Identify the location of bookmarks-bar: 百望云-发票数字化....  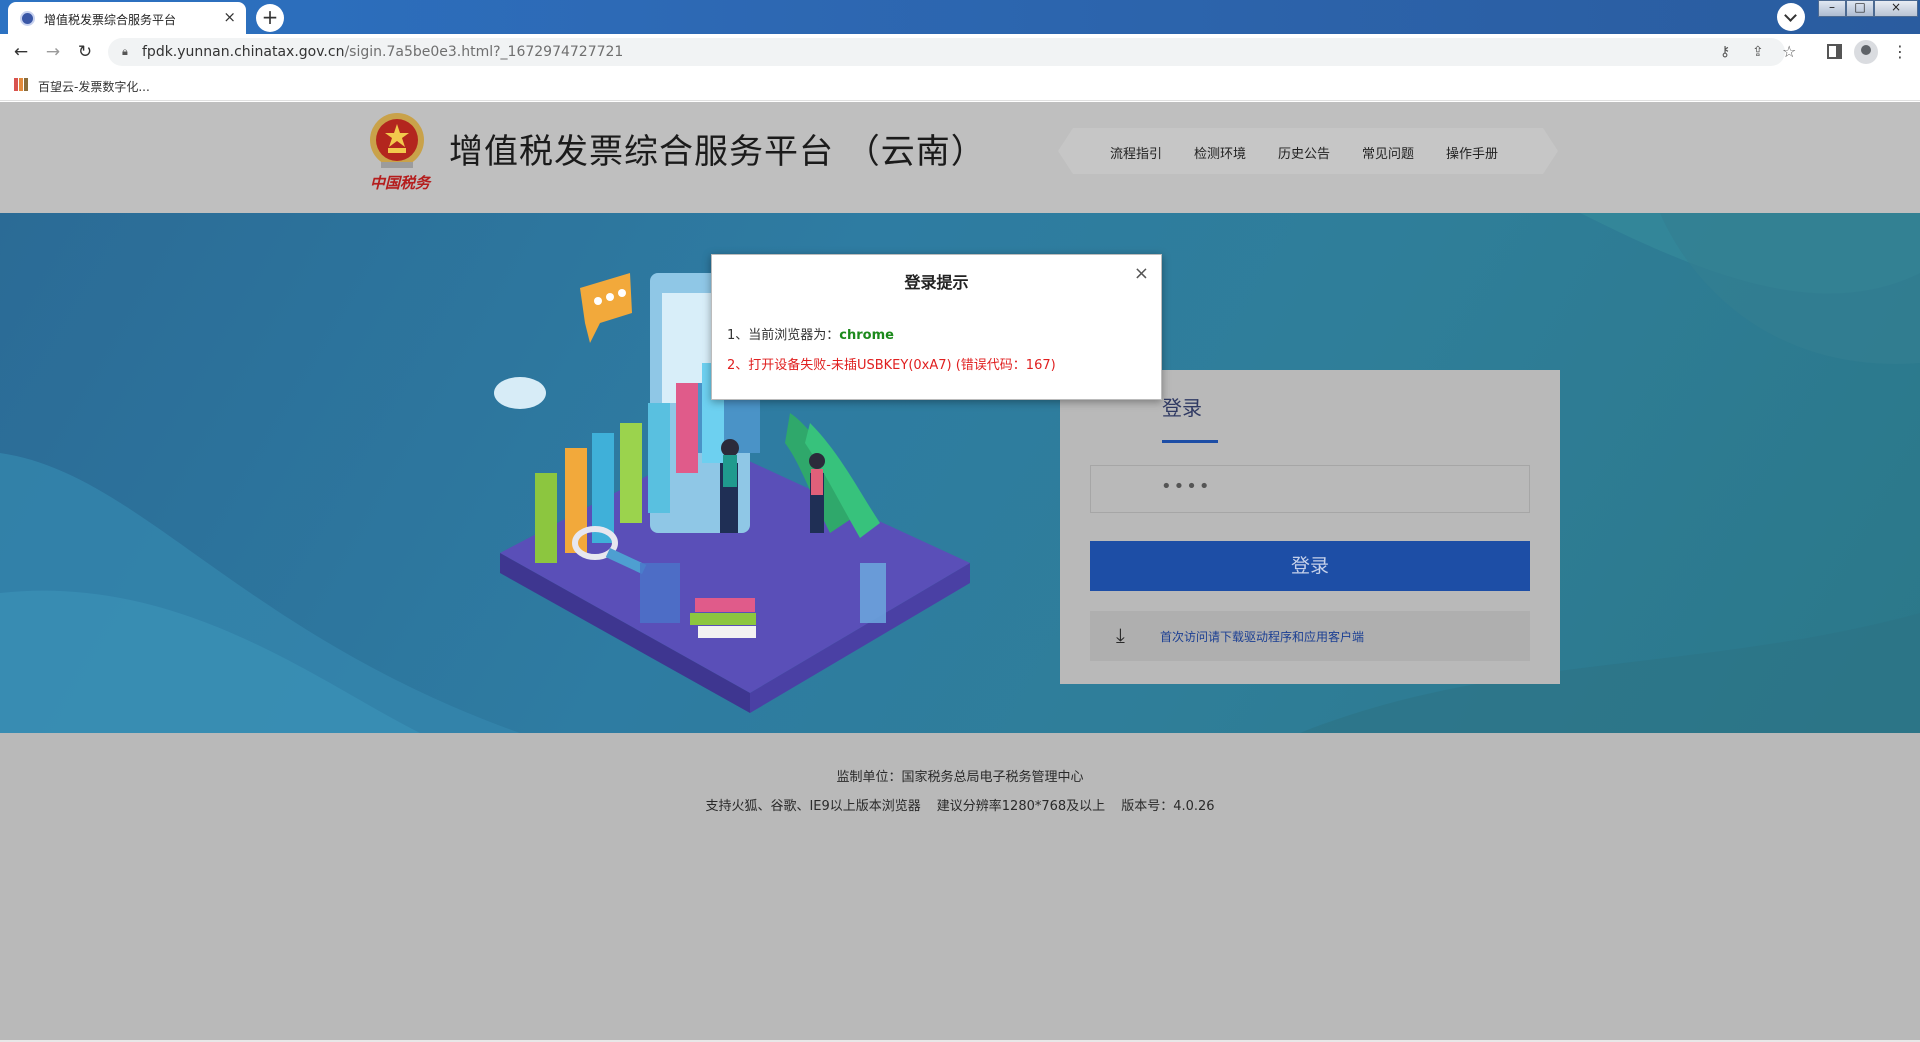
(960, 85).